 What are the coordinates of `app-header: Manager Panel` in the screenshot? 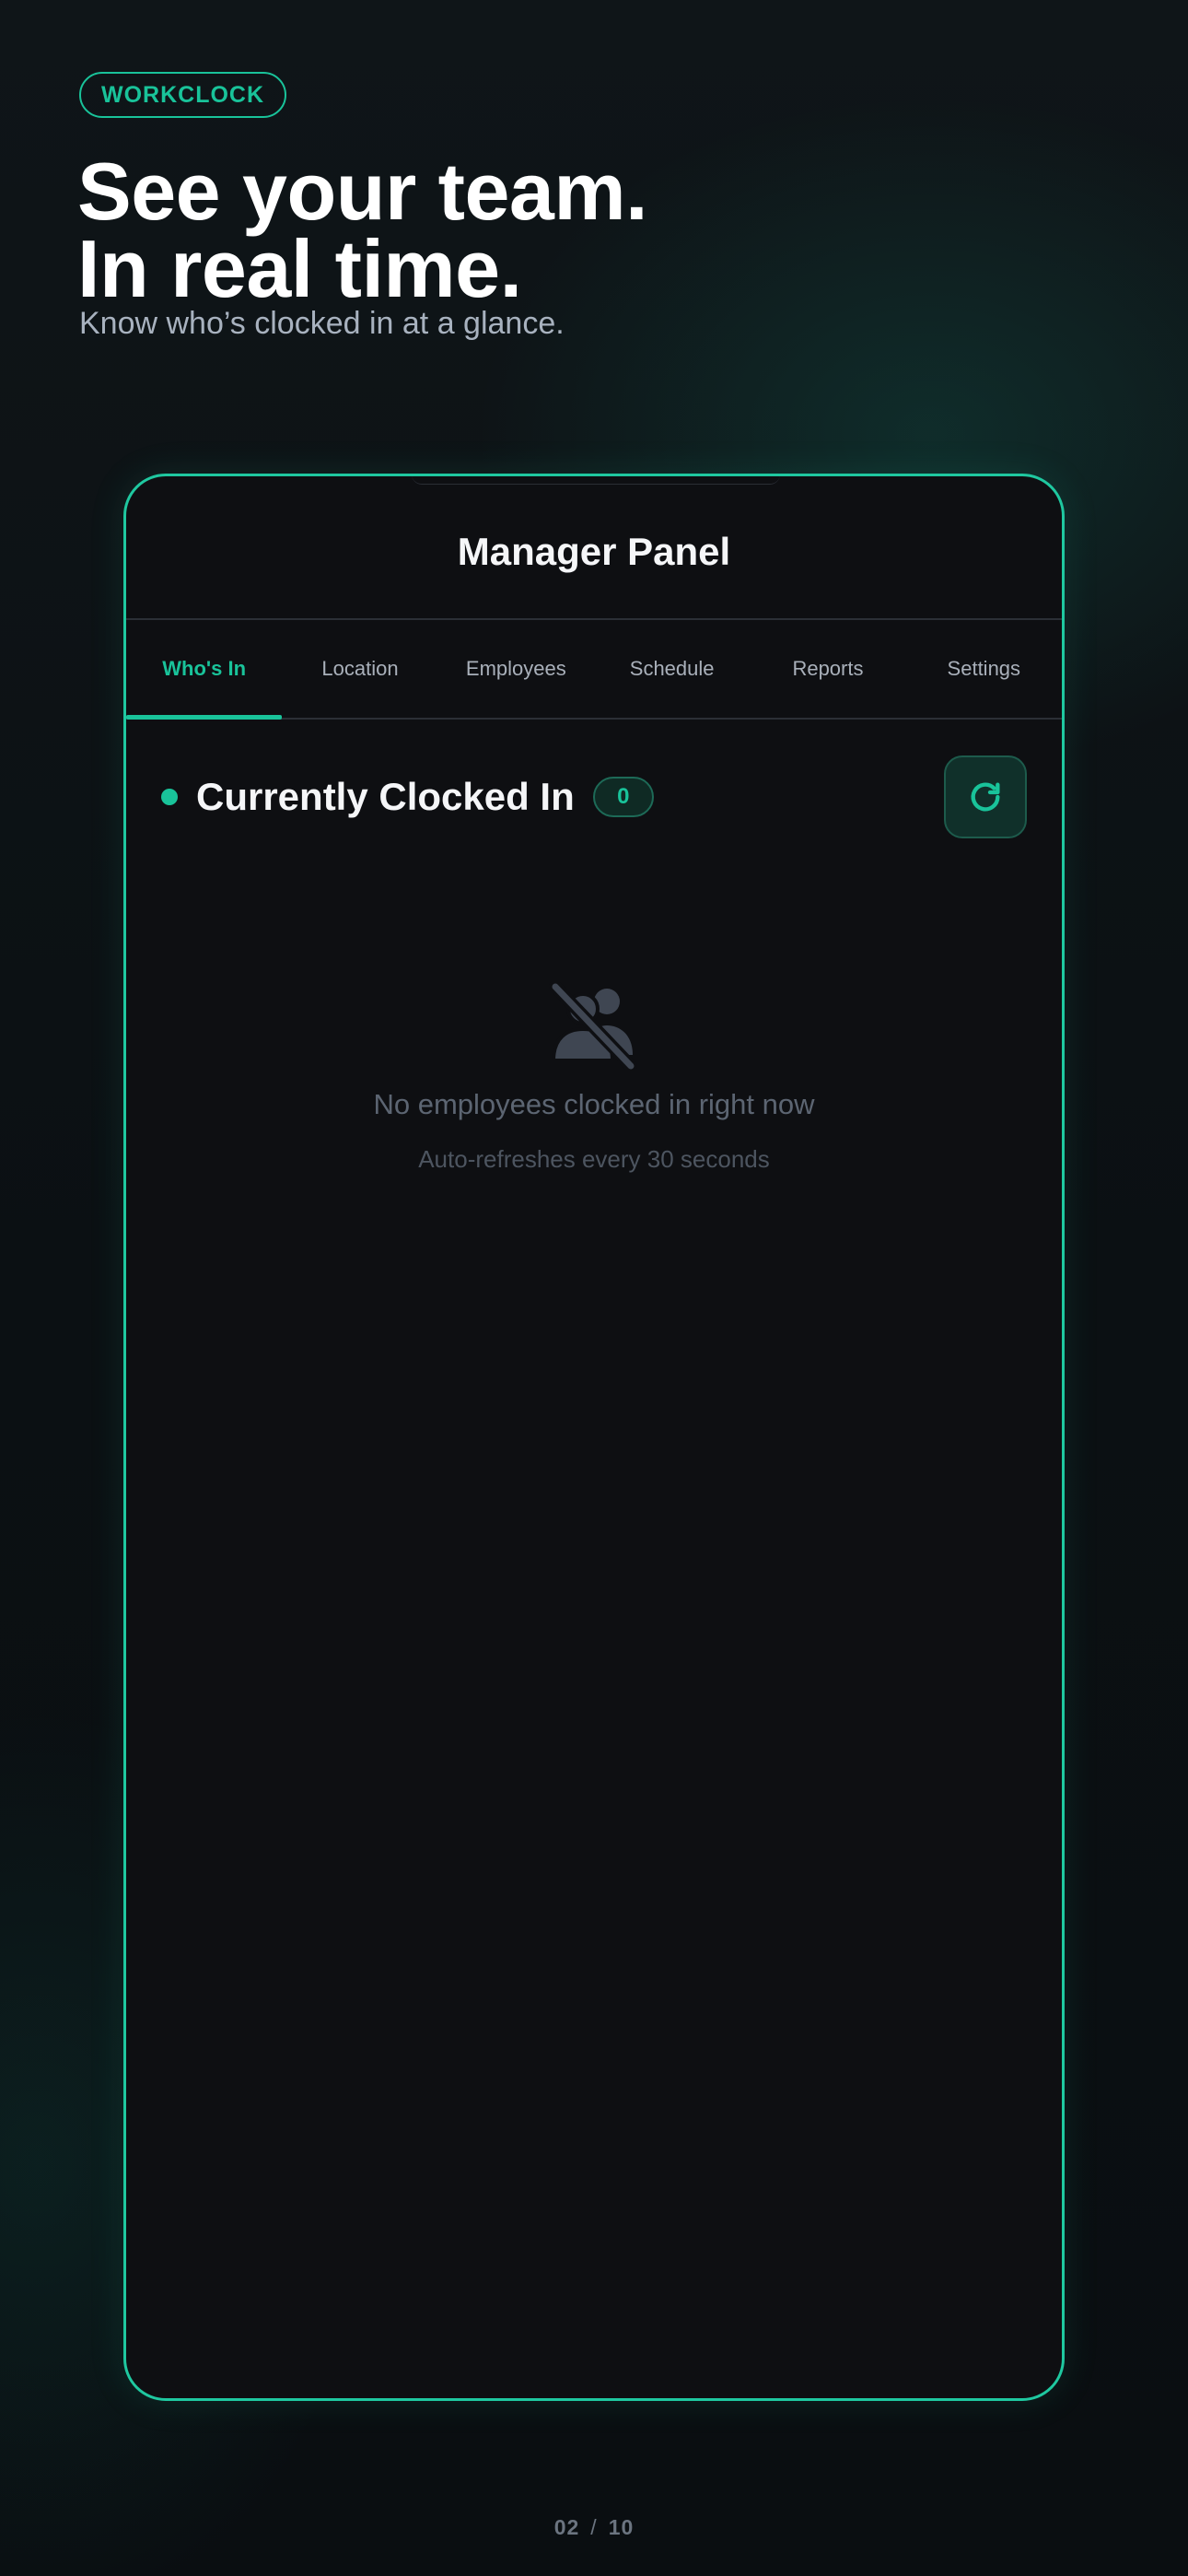 It's located at (594, 548).